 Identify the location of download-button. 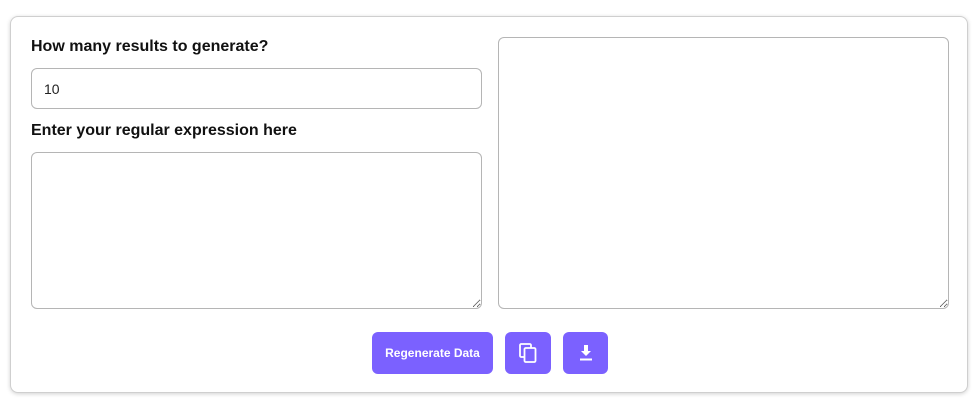
(585, 353).